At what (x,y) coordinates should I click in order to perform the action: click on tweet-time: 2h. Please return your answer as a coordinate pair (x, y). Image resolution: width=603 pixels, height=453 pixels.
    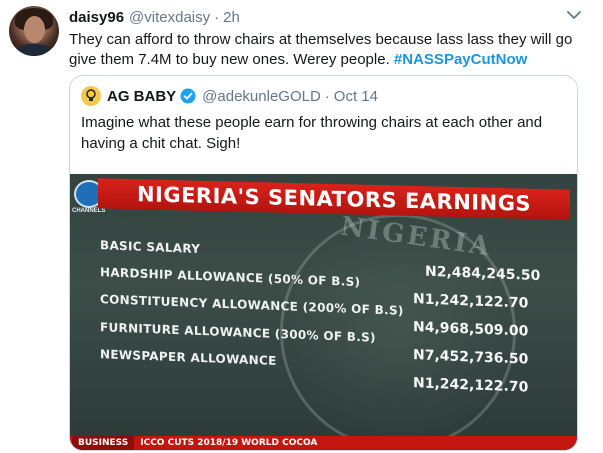
    Looking at the image, I should click on (231, 17).